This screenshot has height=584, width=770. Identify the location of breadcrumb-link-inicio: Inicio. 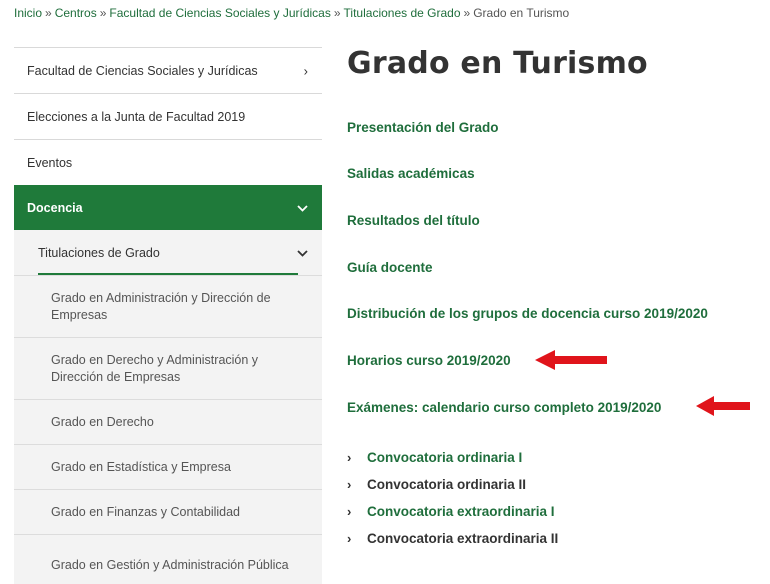
(28, 13).